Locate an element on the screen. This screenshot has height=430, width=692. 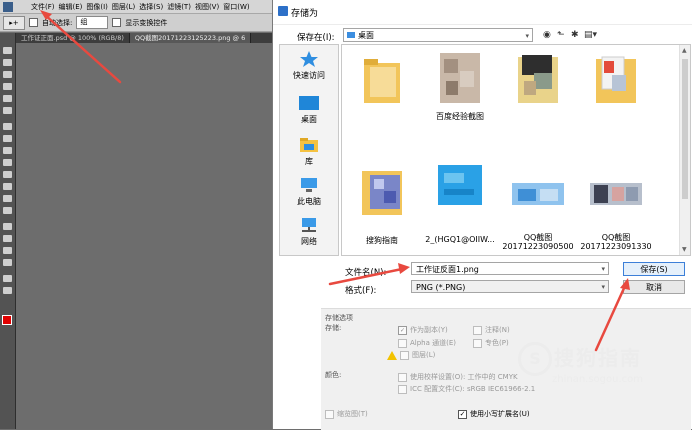
up-folder-icon: ⬑ is located at coordinates (561, 35).